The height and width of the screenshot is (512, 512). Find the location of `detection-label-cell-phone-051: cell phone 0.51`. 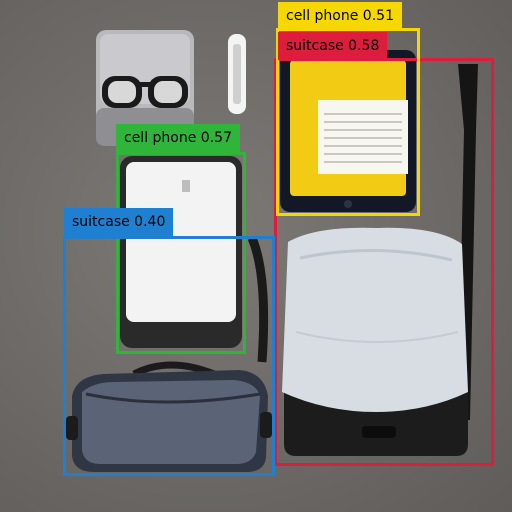

detection-label-cell-phone-051: cell phone 0.51 is located at coordinates (340, 16).